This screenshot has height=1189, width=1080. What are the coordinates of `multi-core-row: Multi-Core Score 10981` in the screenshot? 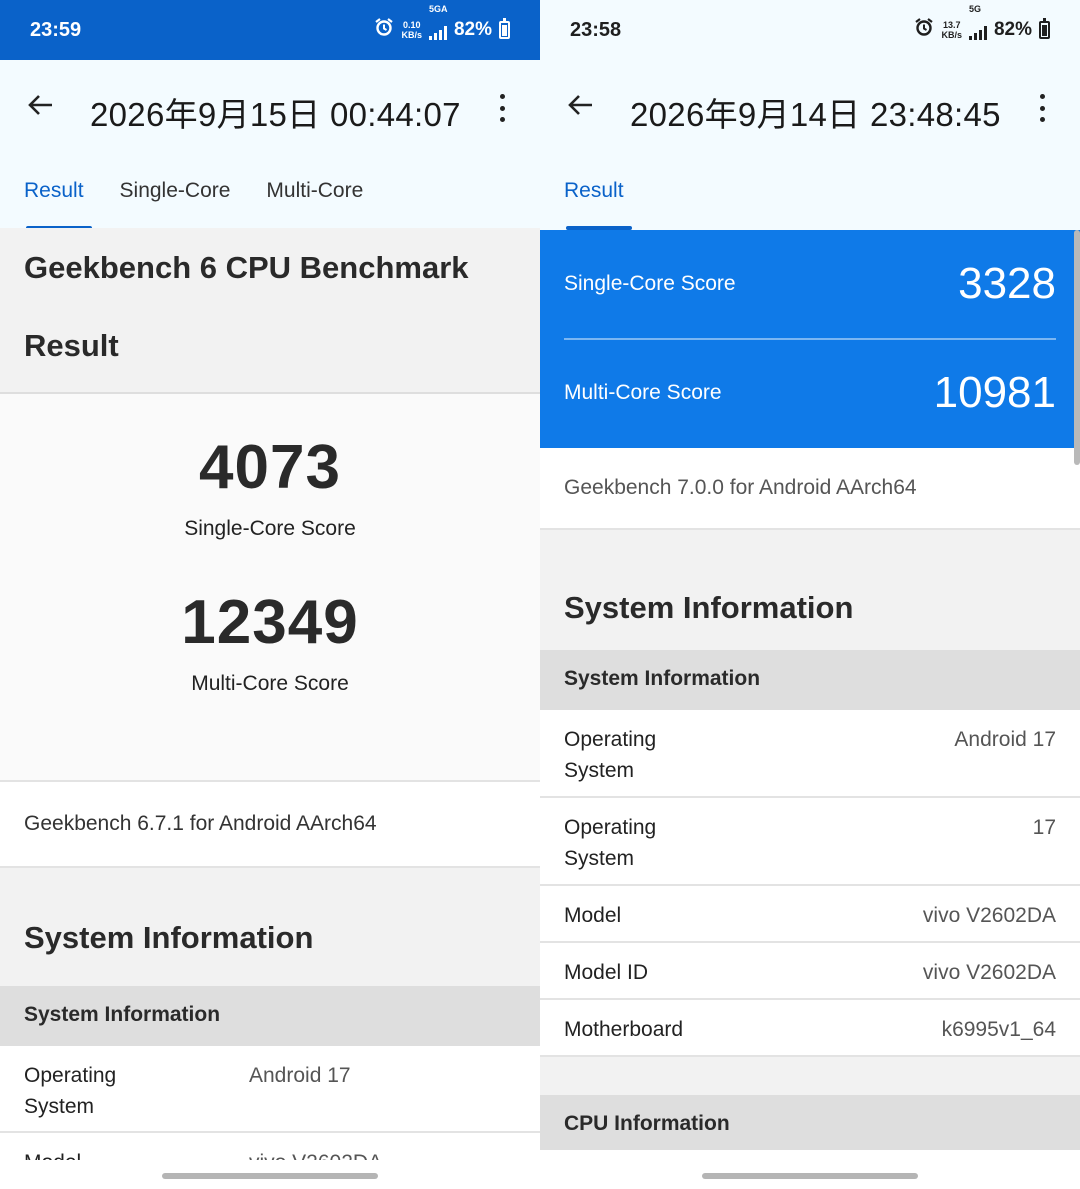 It's located at (810, 392).